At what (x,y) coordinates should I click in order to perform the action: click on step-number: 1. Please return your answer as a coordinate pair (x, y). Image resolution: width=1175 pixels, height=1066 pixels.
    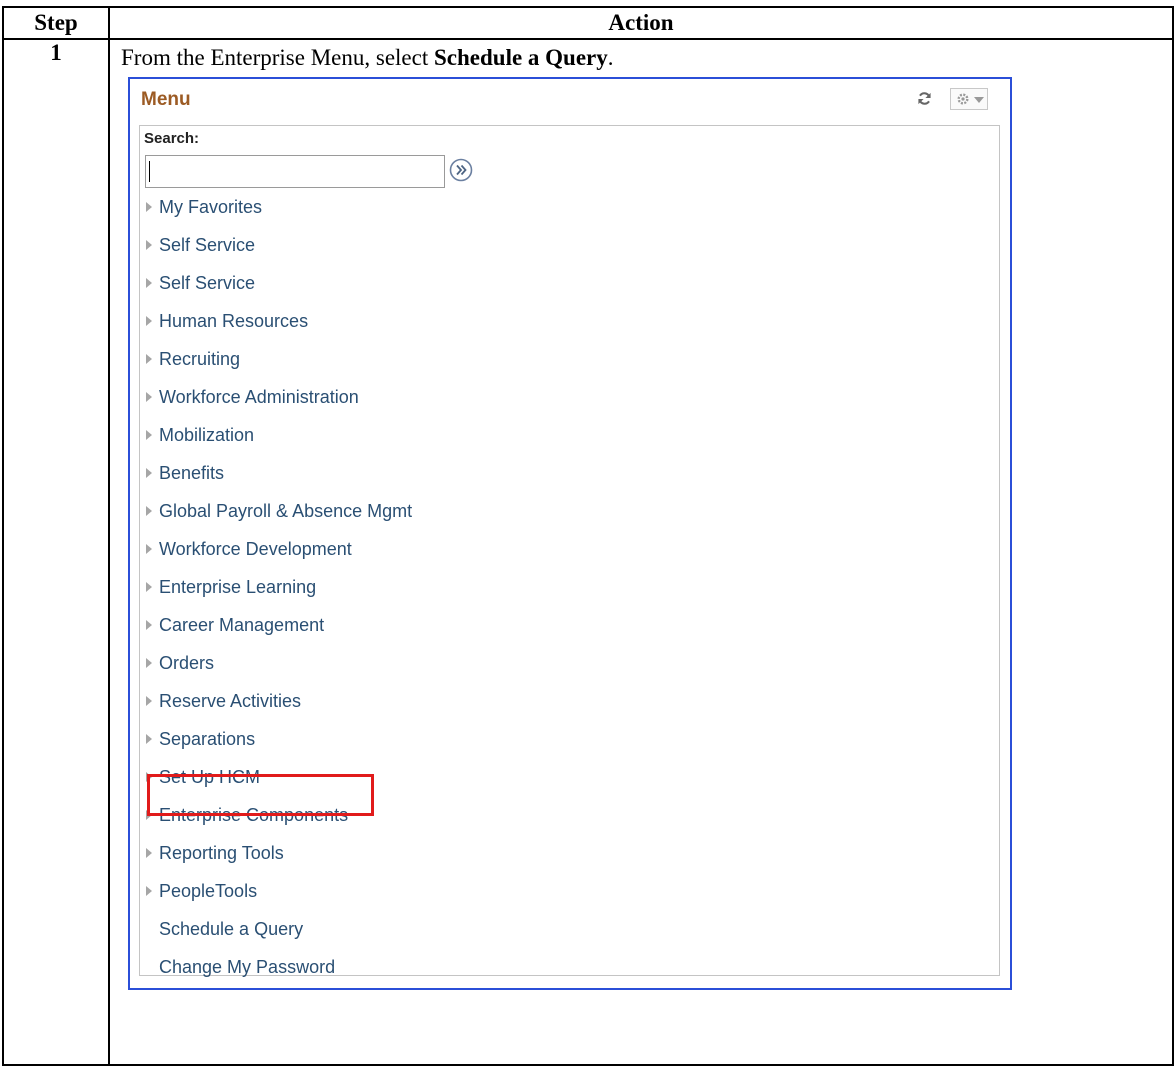
    Looking at the image, I should click on (56, 552).